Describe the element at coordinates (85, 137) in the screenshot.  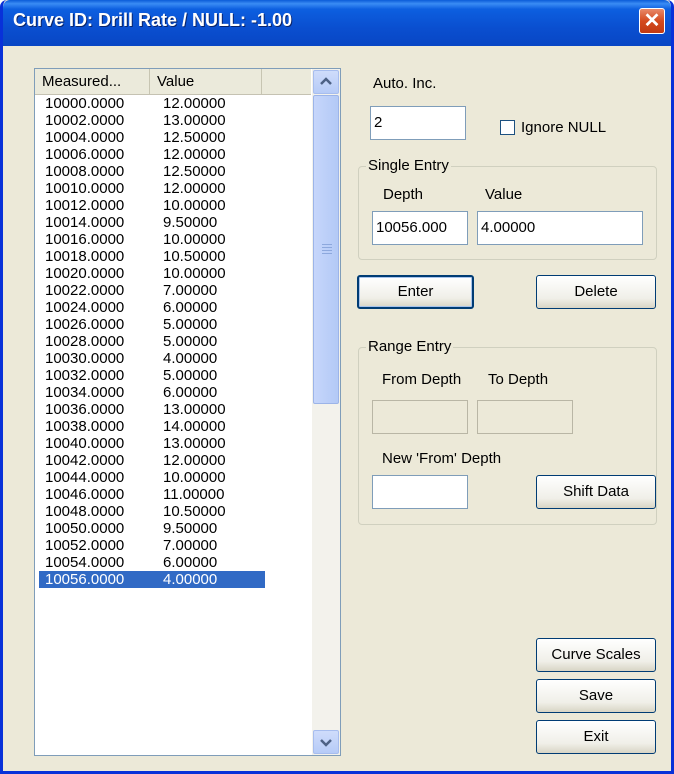
I see `row-depth: 10004.0000` at that location.